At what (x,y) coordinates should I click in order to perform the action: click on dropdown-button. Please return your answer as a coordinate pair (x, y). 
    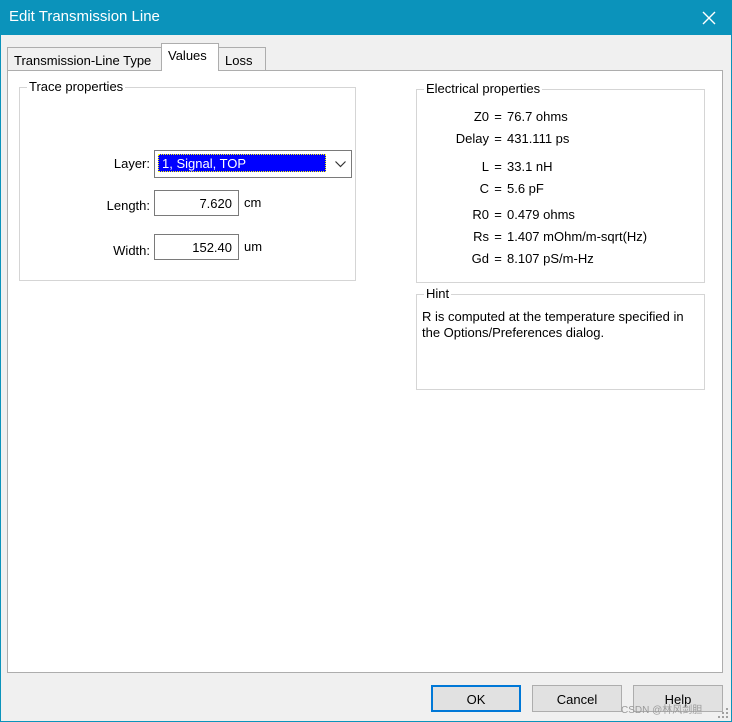
    Looking at the image, I should click on (340, 164).